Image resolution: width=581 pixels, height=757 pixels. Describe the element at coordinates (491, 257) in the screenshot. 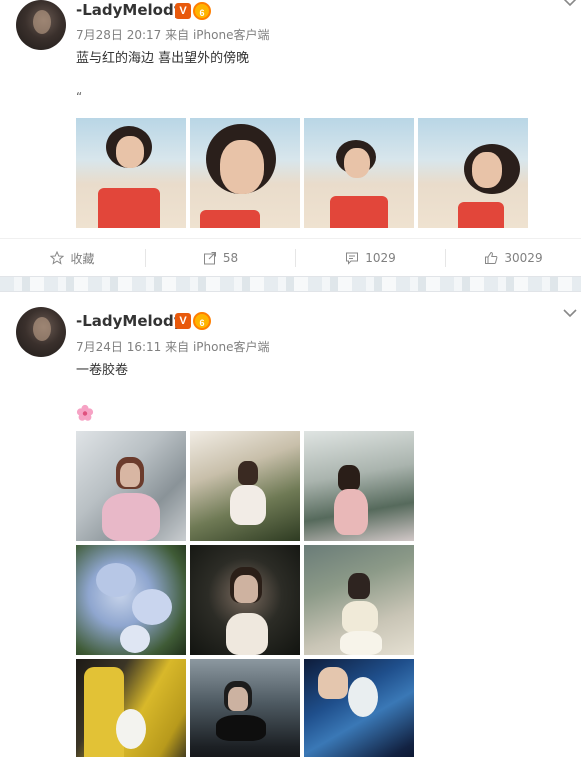

I see `thumbs-up-icon` at that location.